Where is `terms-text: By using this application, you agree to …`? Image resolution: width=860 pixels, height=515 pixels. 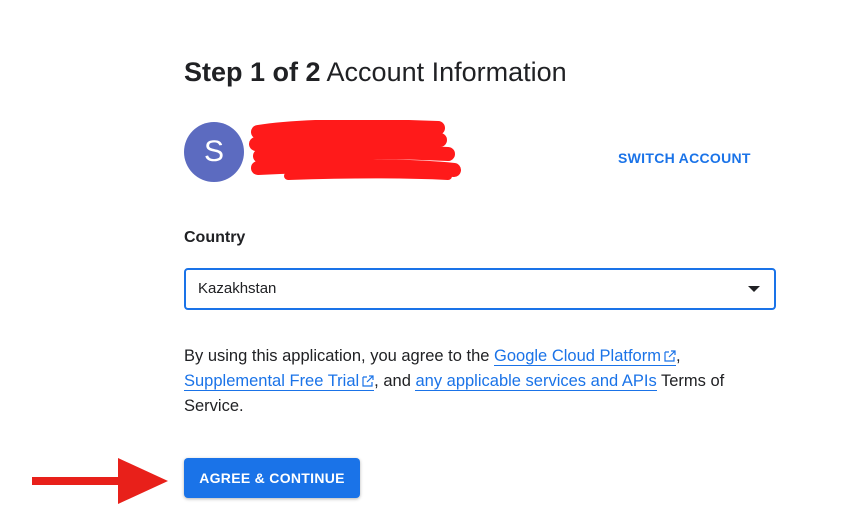
terms-text: By using this application, you agree to … is located at coordinates (484, 381).